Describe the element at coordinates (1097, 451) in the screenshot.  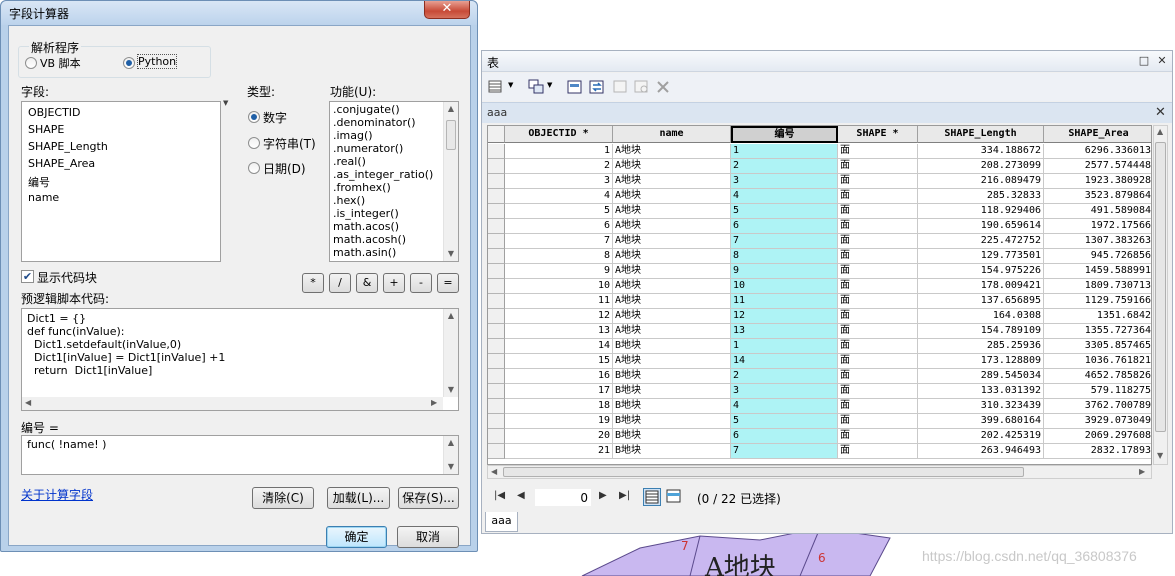
I see `table-cell: 2832.17893` at that location.